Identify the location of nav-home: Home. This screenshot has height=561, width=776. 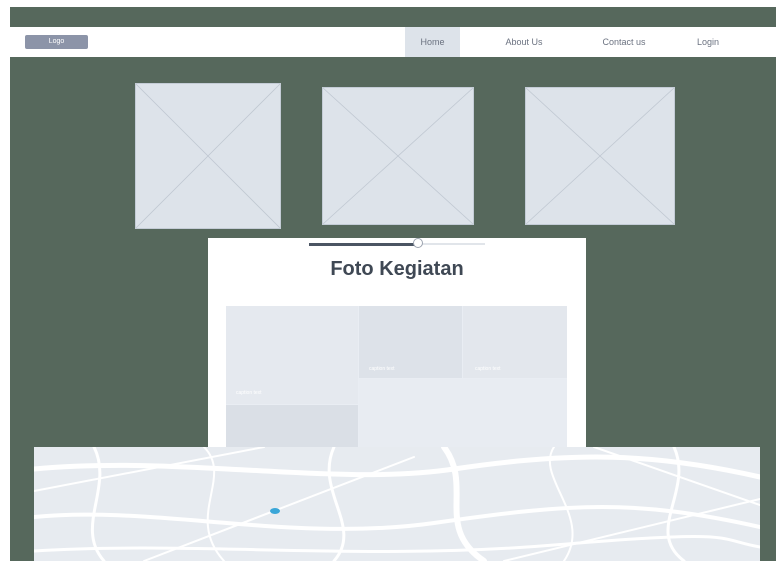
(432, 42).